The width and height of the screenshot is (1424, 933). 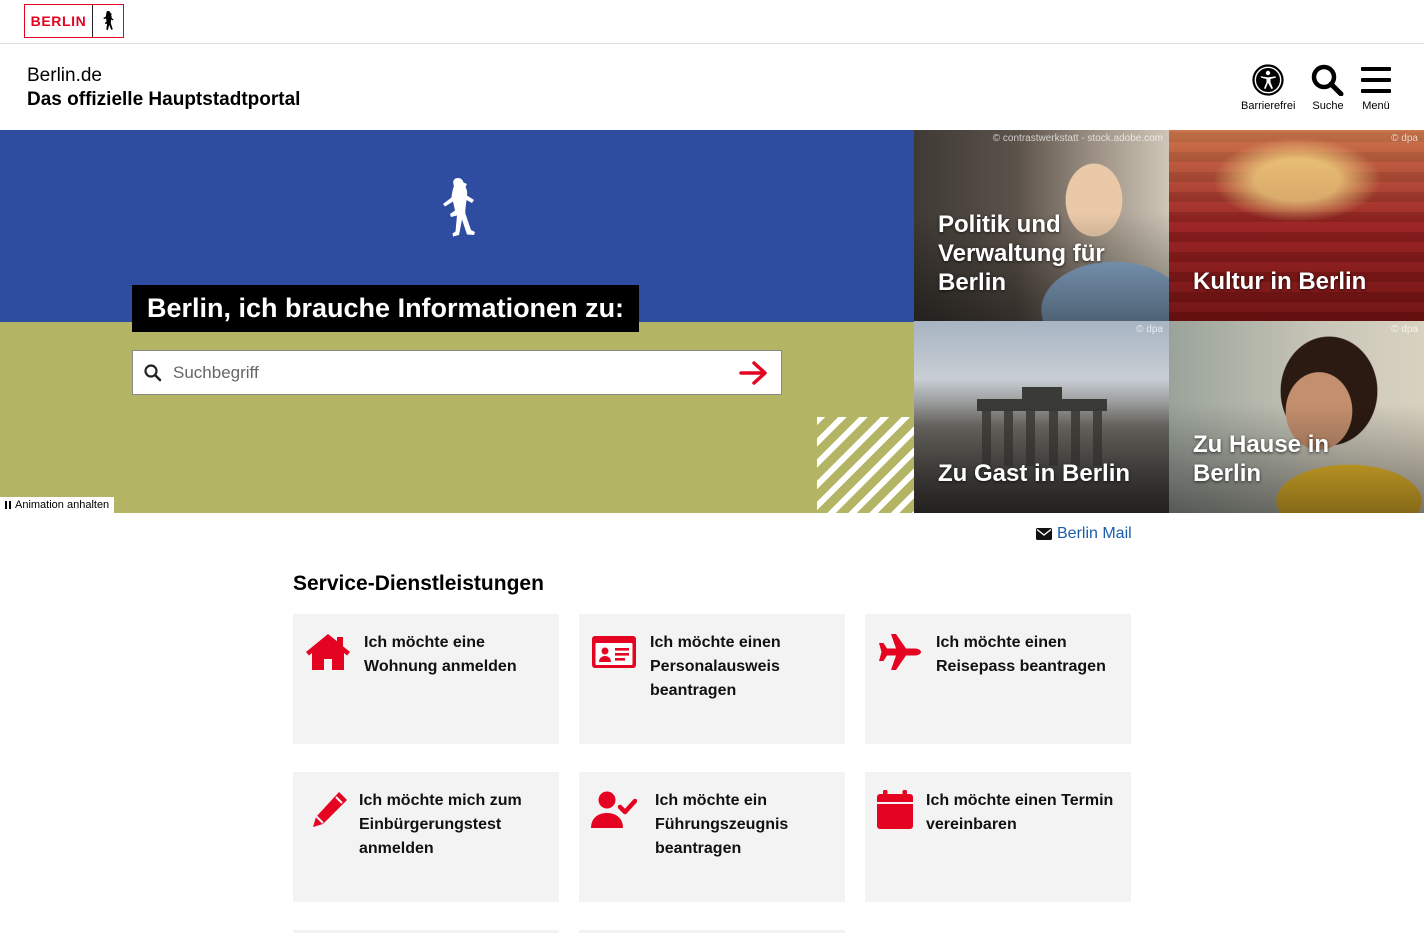 What do you see at coordinates (328, 652) in the screenshot?
I see `house-icon` at bounding box center [328, 652].